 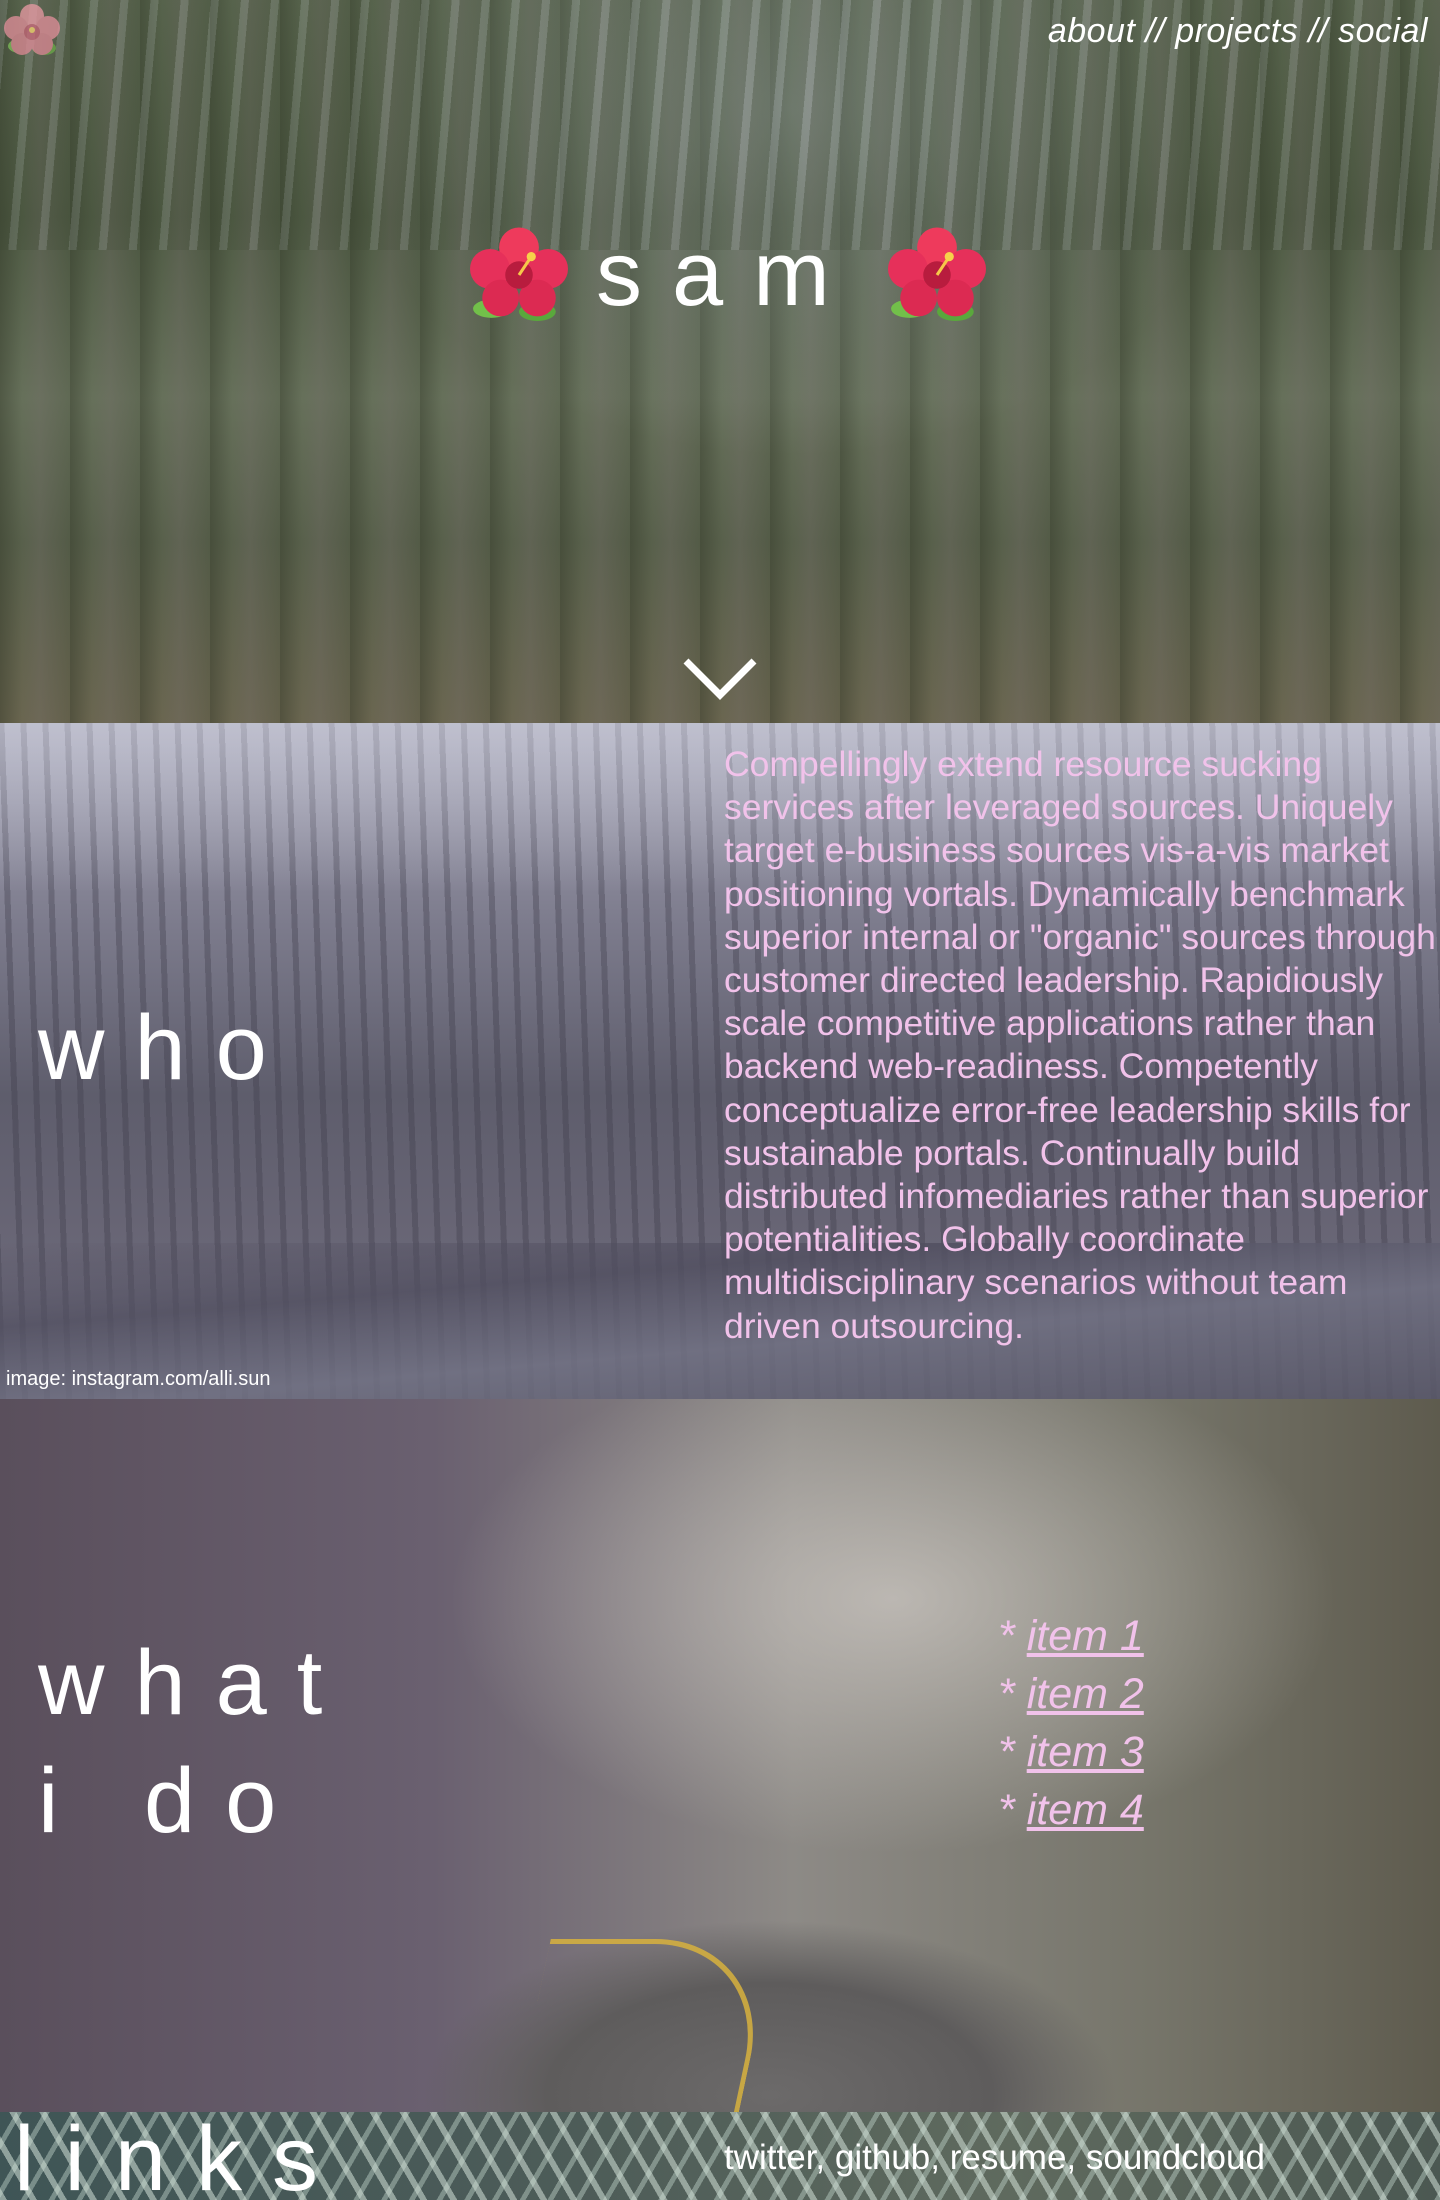 I want to click on site-brand: sam, so click(x=728, y=274).